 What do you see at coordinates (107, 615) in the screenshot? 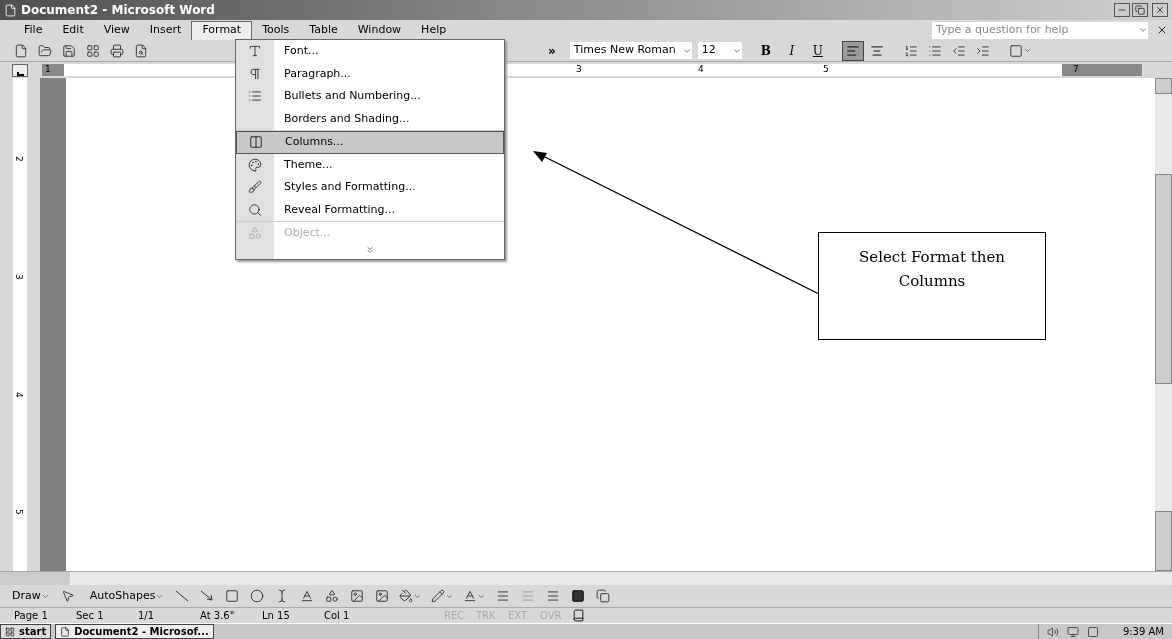
I see `status-field: Sec 1` at bounding box center [107, 615].